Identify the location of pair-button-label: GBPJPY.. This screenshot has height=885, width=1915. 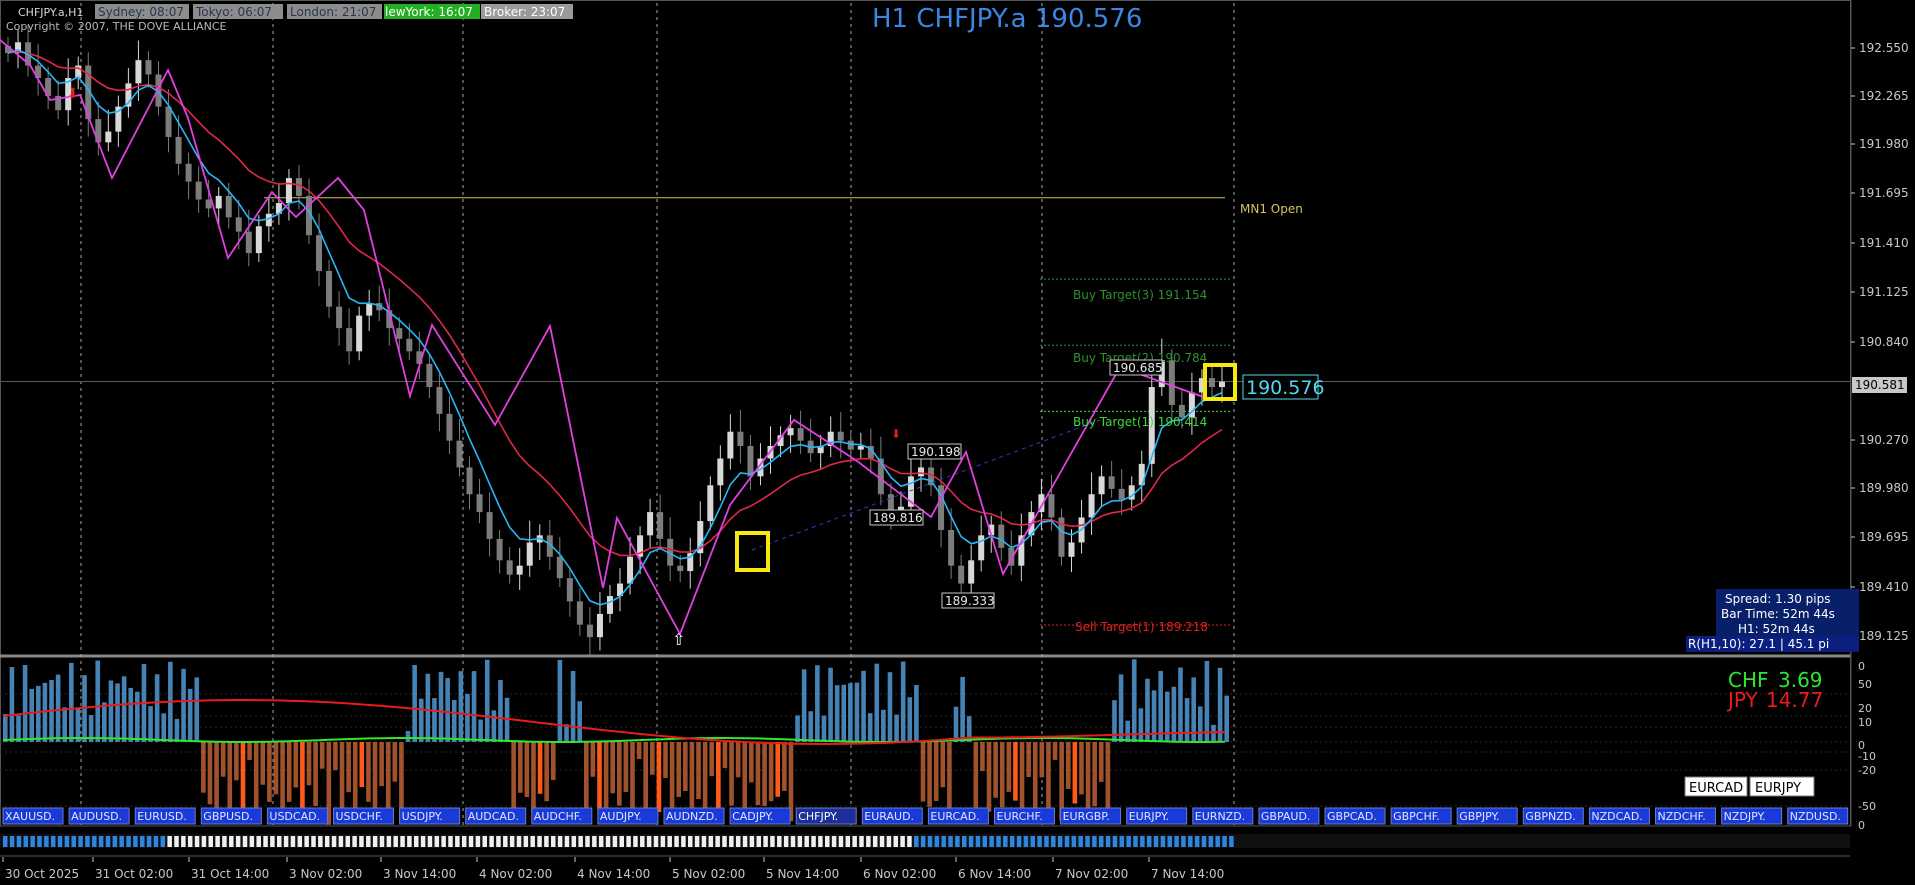
(1479, 816).